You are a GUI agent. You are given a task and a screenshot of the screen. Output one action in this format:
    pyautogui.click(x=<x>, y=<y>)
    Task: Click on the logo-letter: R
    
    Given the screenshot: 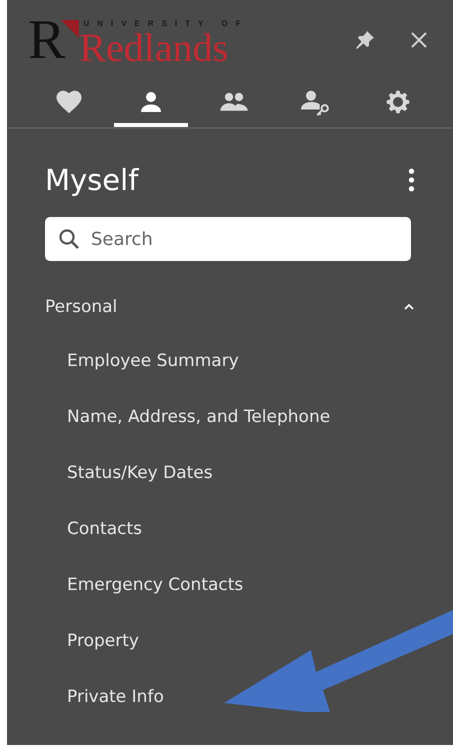 What is the action you would take?
    pyautogui.click(x=45, y=40)
    